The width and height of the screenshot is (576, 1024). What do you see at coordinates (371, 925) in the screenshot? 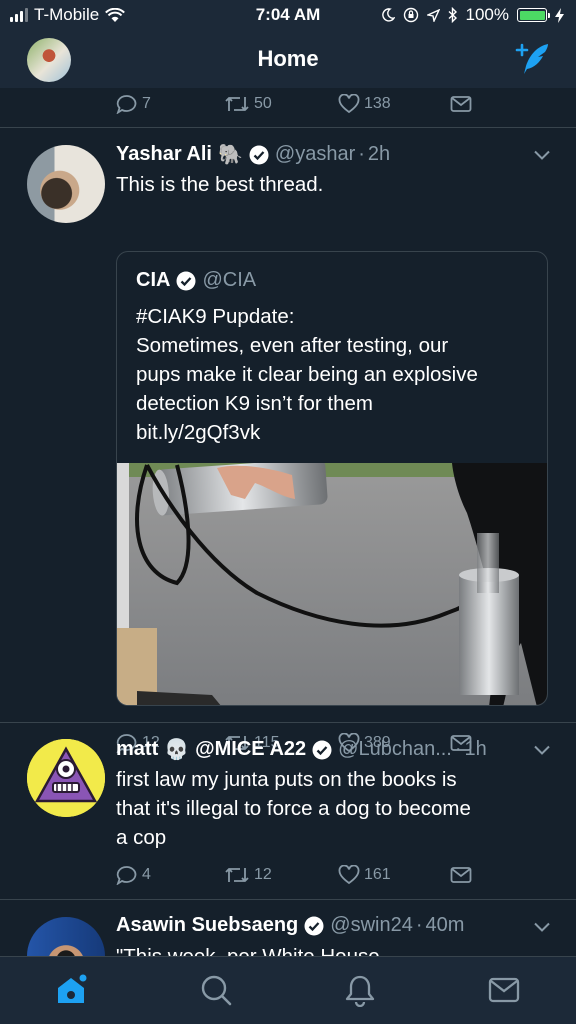
I see `handle: @swin24` at bounding box center [371, 925].